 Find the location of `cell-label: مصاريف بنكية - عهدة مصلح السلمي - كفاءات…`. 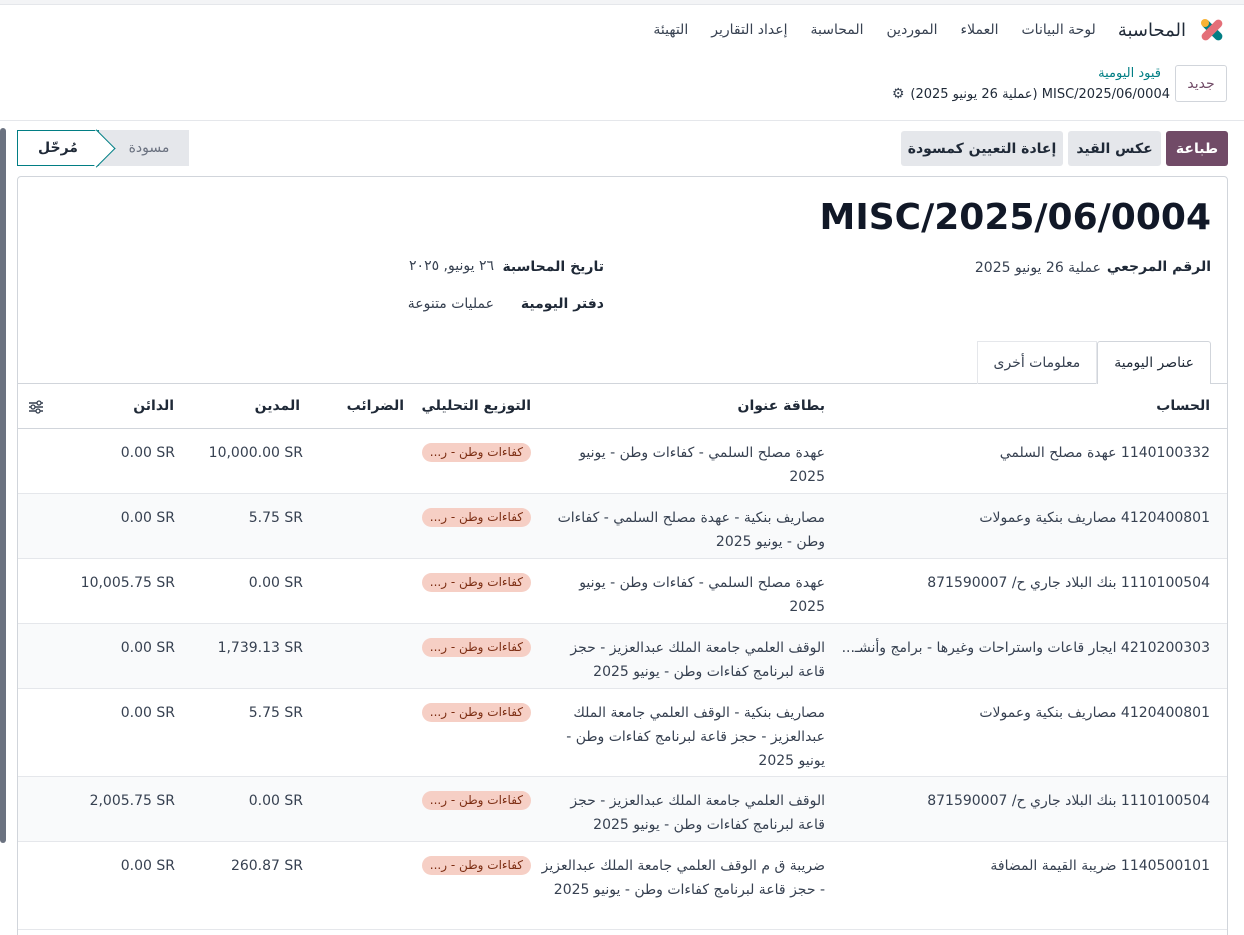

cell-label: مصاريف بنكية - عهدة مصلح السلمي - كفاءات… is located at coordinates (682, 530).